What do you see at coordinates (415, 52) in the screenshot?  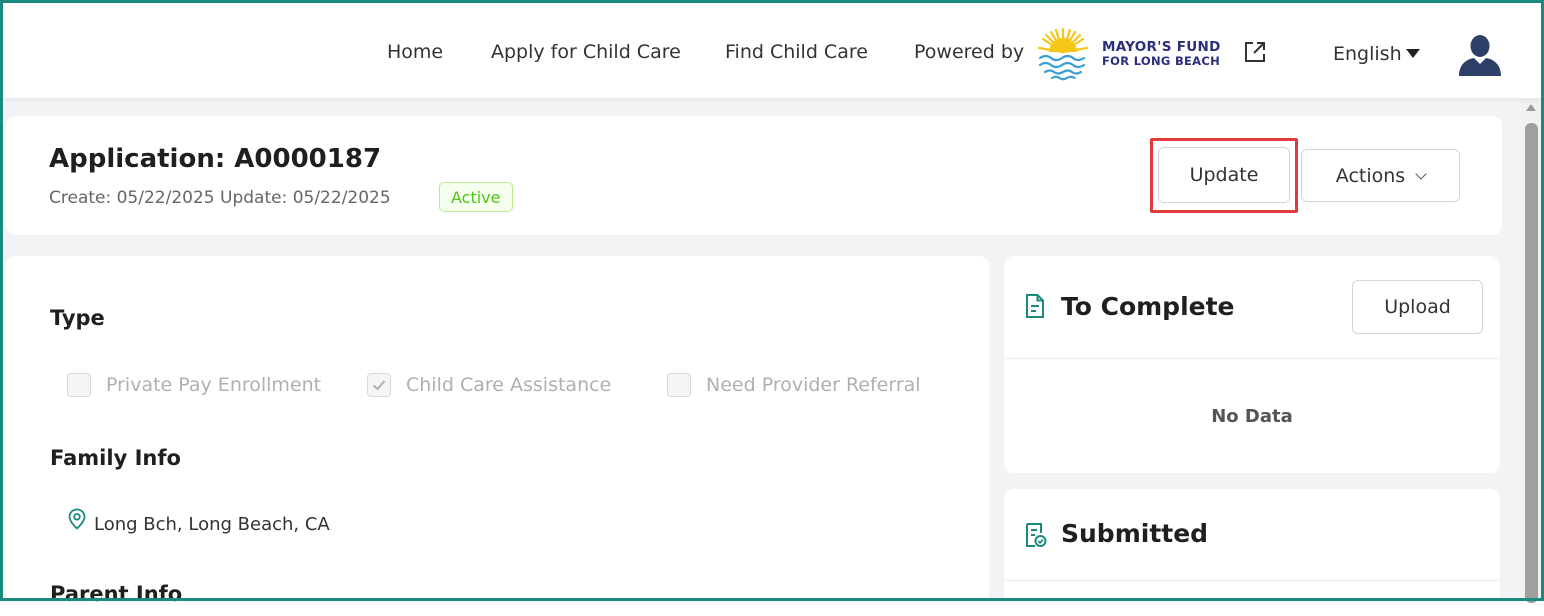 I see `nav-home-link: Home` at bounding box center [415, 52].